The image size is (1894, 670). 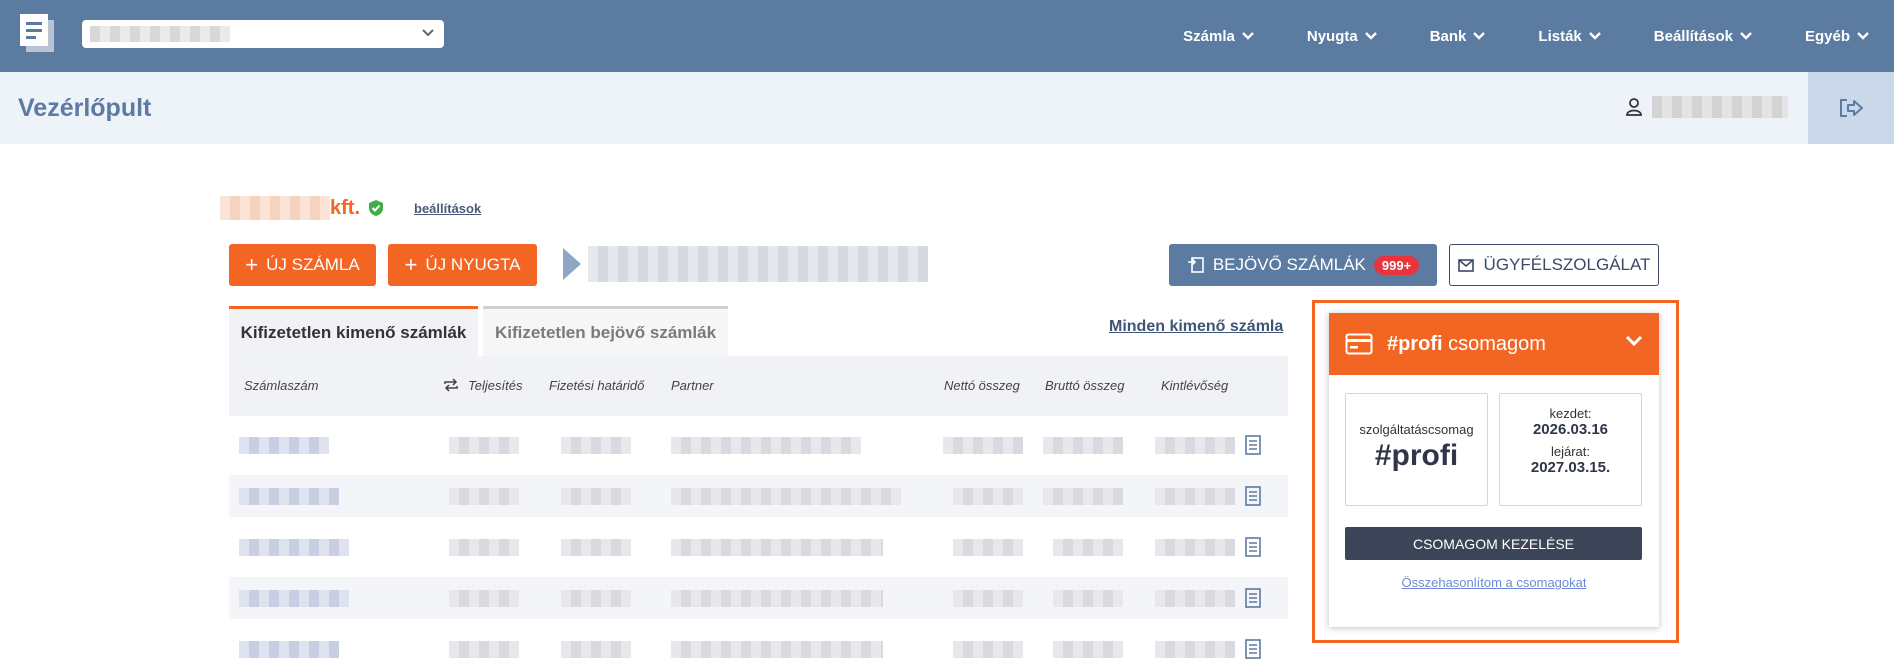 What do you see at coordinates (1196, 327) in the screenshot?
I see `all-outgoing-invoices-link: Minden kimenő számla` at bounding box center [1196, 327].